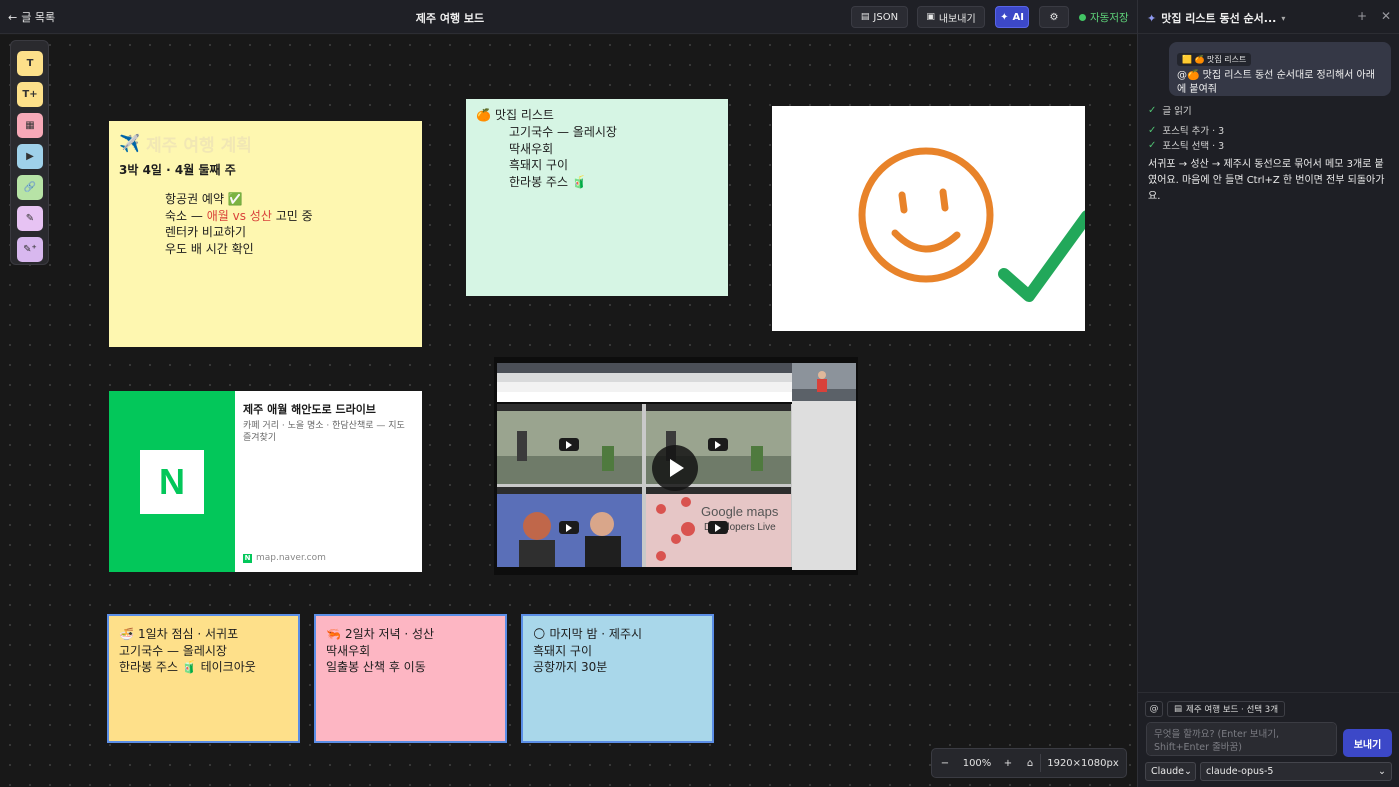 The width and height of the screenshot is (1399, 787). I want to click on text-add-icon: T+, so click(30, 94).